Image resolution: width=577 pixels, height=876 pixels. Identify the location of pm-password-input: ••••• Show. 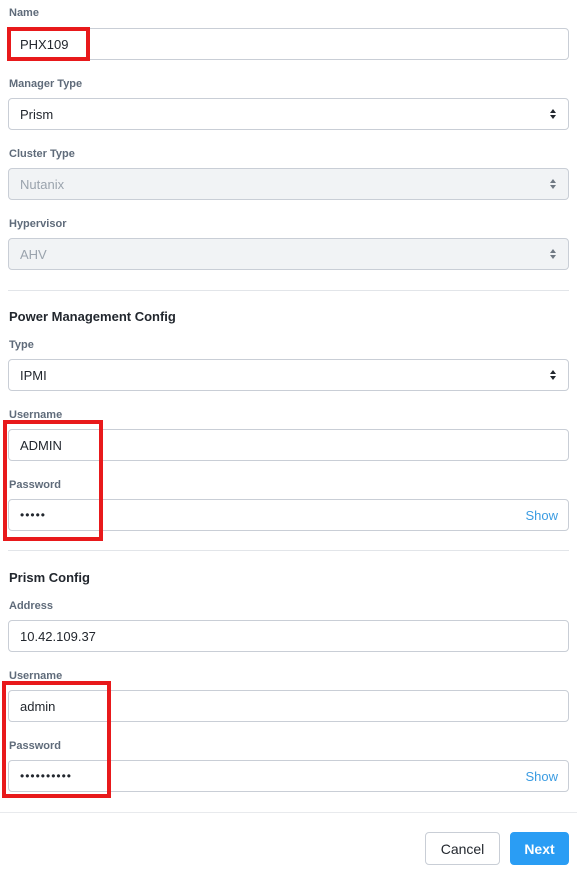
(288, 515).